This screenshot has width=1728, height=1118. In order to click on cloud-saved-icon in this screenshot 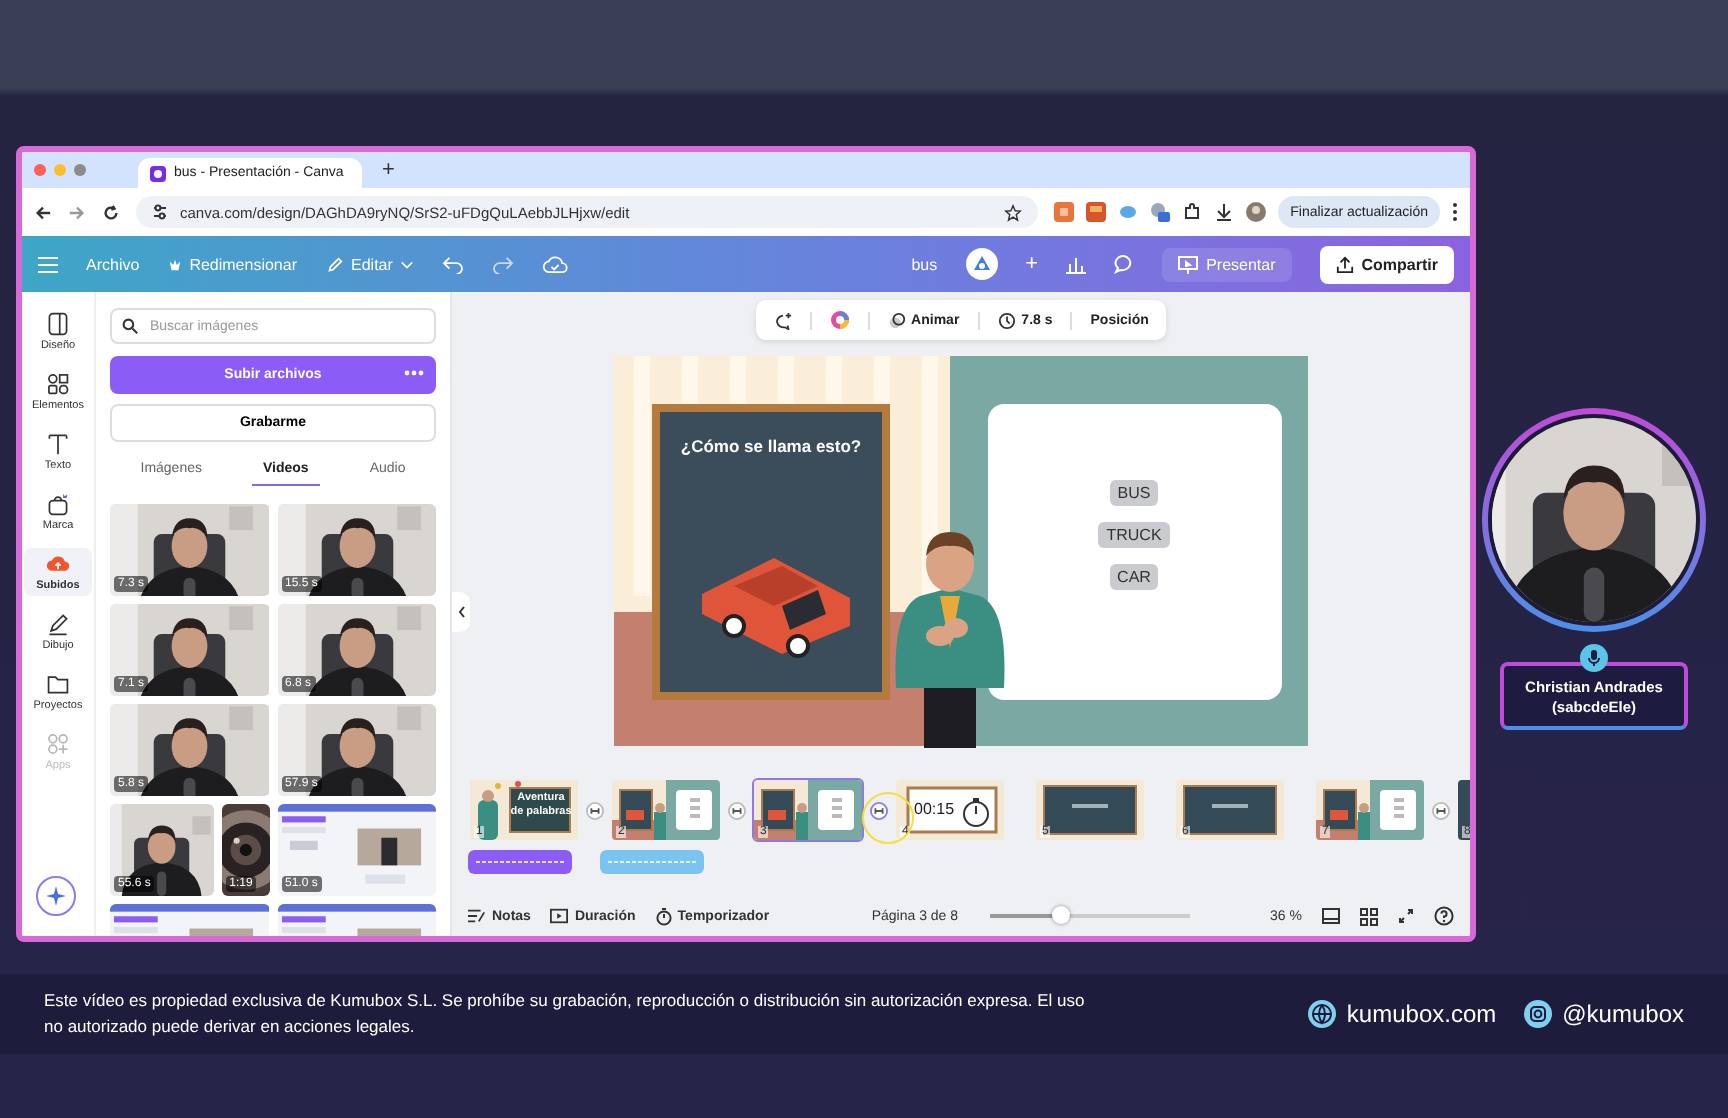, I will do `click(555, 264)`.